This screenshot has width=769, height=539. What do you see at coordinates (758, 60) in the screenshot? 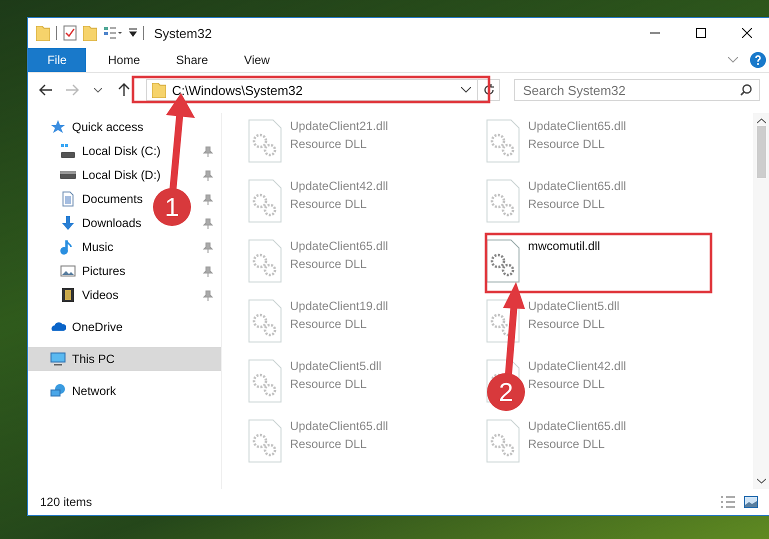
I see `help-icon` at bounding box center [758, 60].